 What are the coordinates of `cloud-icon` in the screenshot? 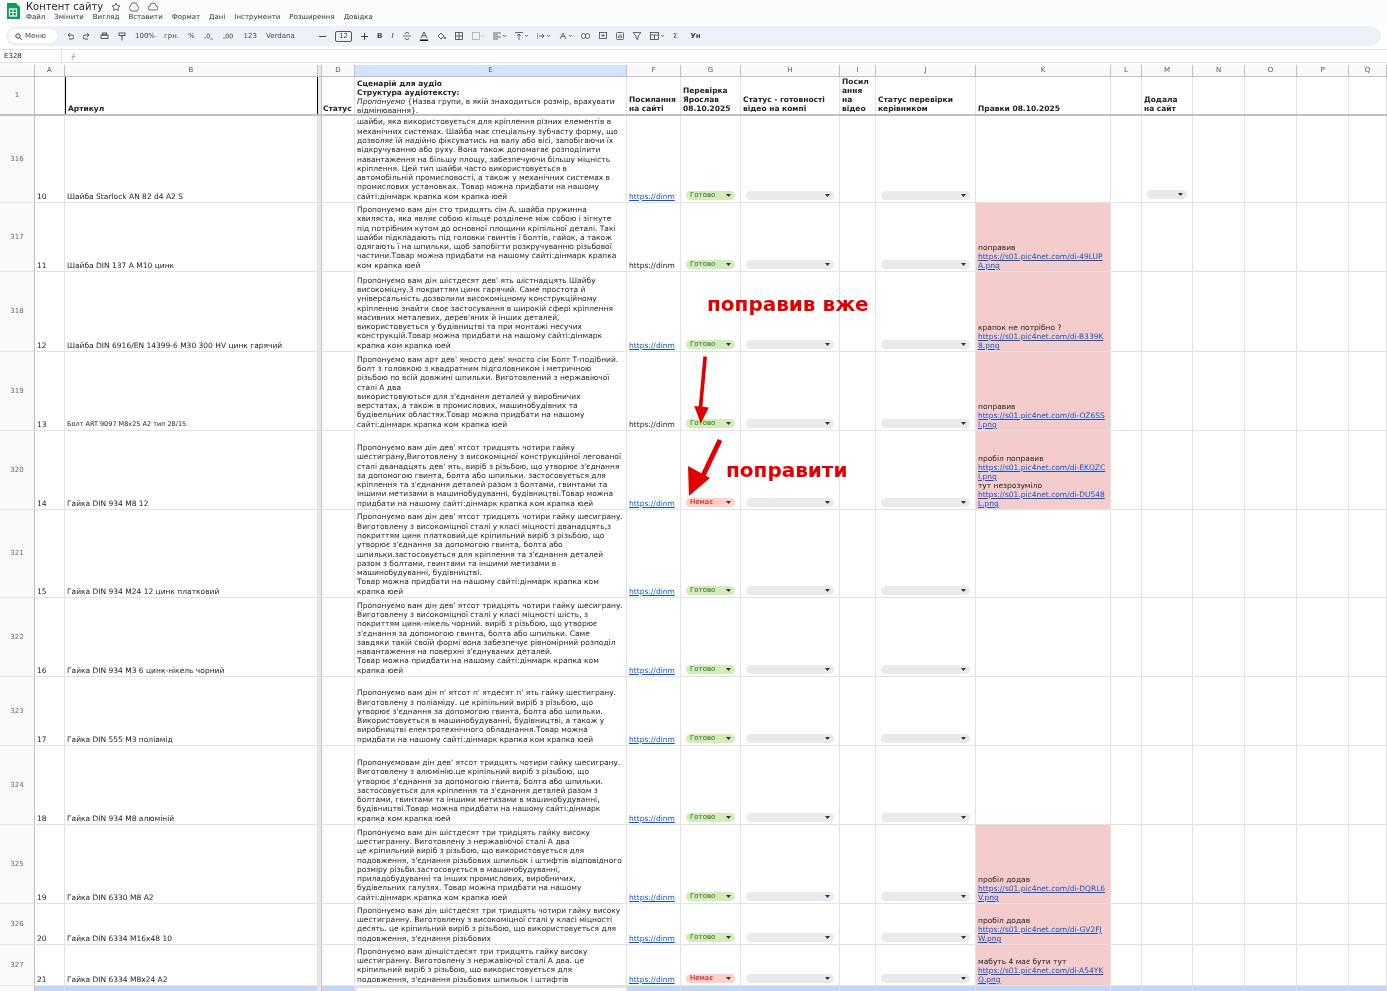 It's located at (153, 6).